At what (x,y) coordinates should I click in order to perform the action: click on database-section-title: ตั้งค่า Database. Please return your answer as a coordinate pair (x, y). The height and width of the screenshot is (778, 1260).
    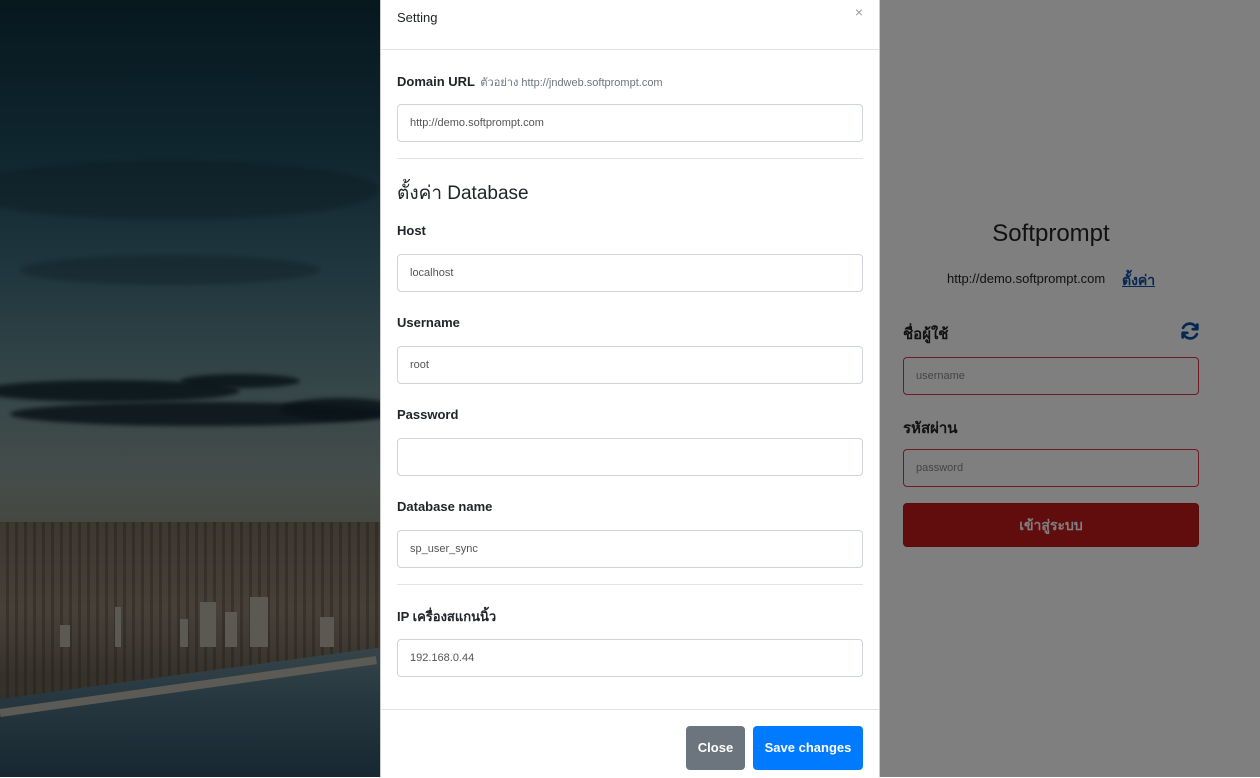
    Looking at the image, I should click on (463, 193).